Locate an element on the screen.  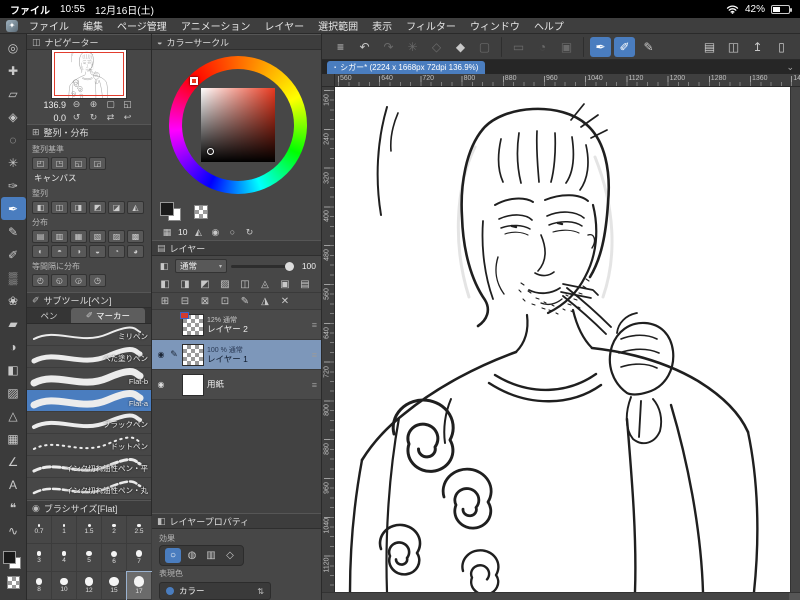
color-history-icon: ○ is located at coordinates (232, 232).